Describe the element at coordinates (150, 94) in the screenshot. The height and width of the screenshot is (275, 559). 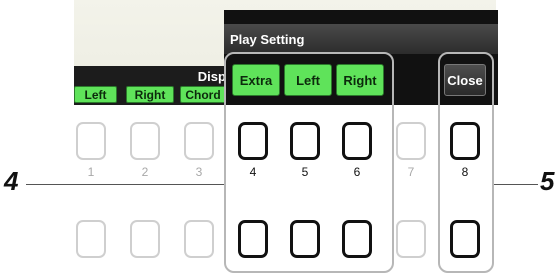
I see `display-right-button: Right` at that location.